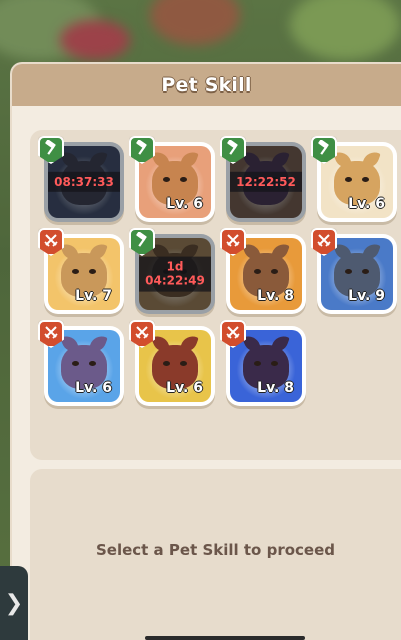  What do you see at coordinates (93, 296) in the screenshot?
I see `pet-level-label: Lv. 7` at bounding box center [93, 296].